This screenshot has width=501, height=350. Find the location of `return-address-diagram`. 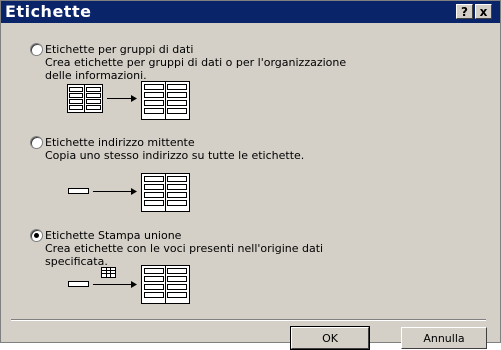

return-address-diagram is located at coordinates (129, 192).